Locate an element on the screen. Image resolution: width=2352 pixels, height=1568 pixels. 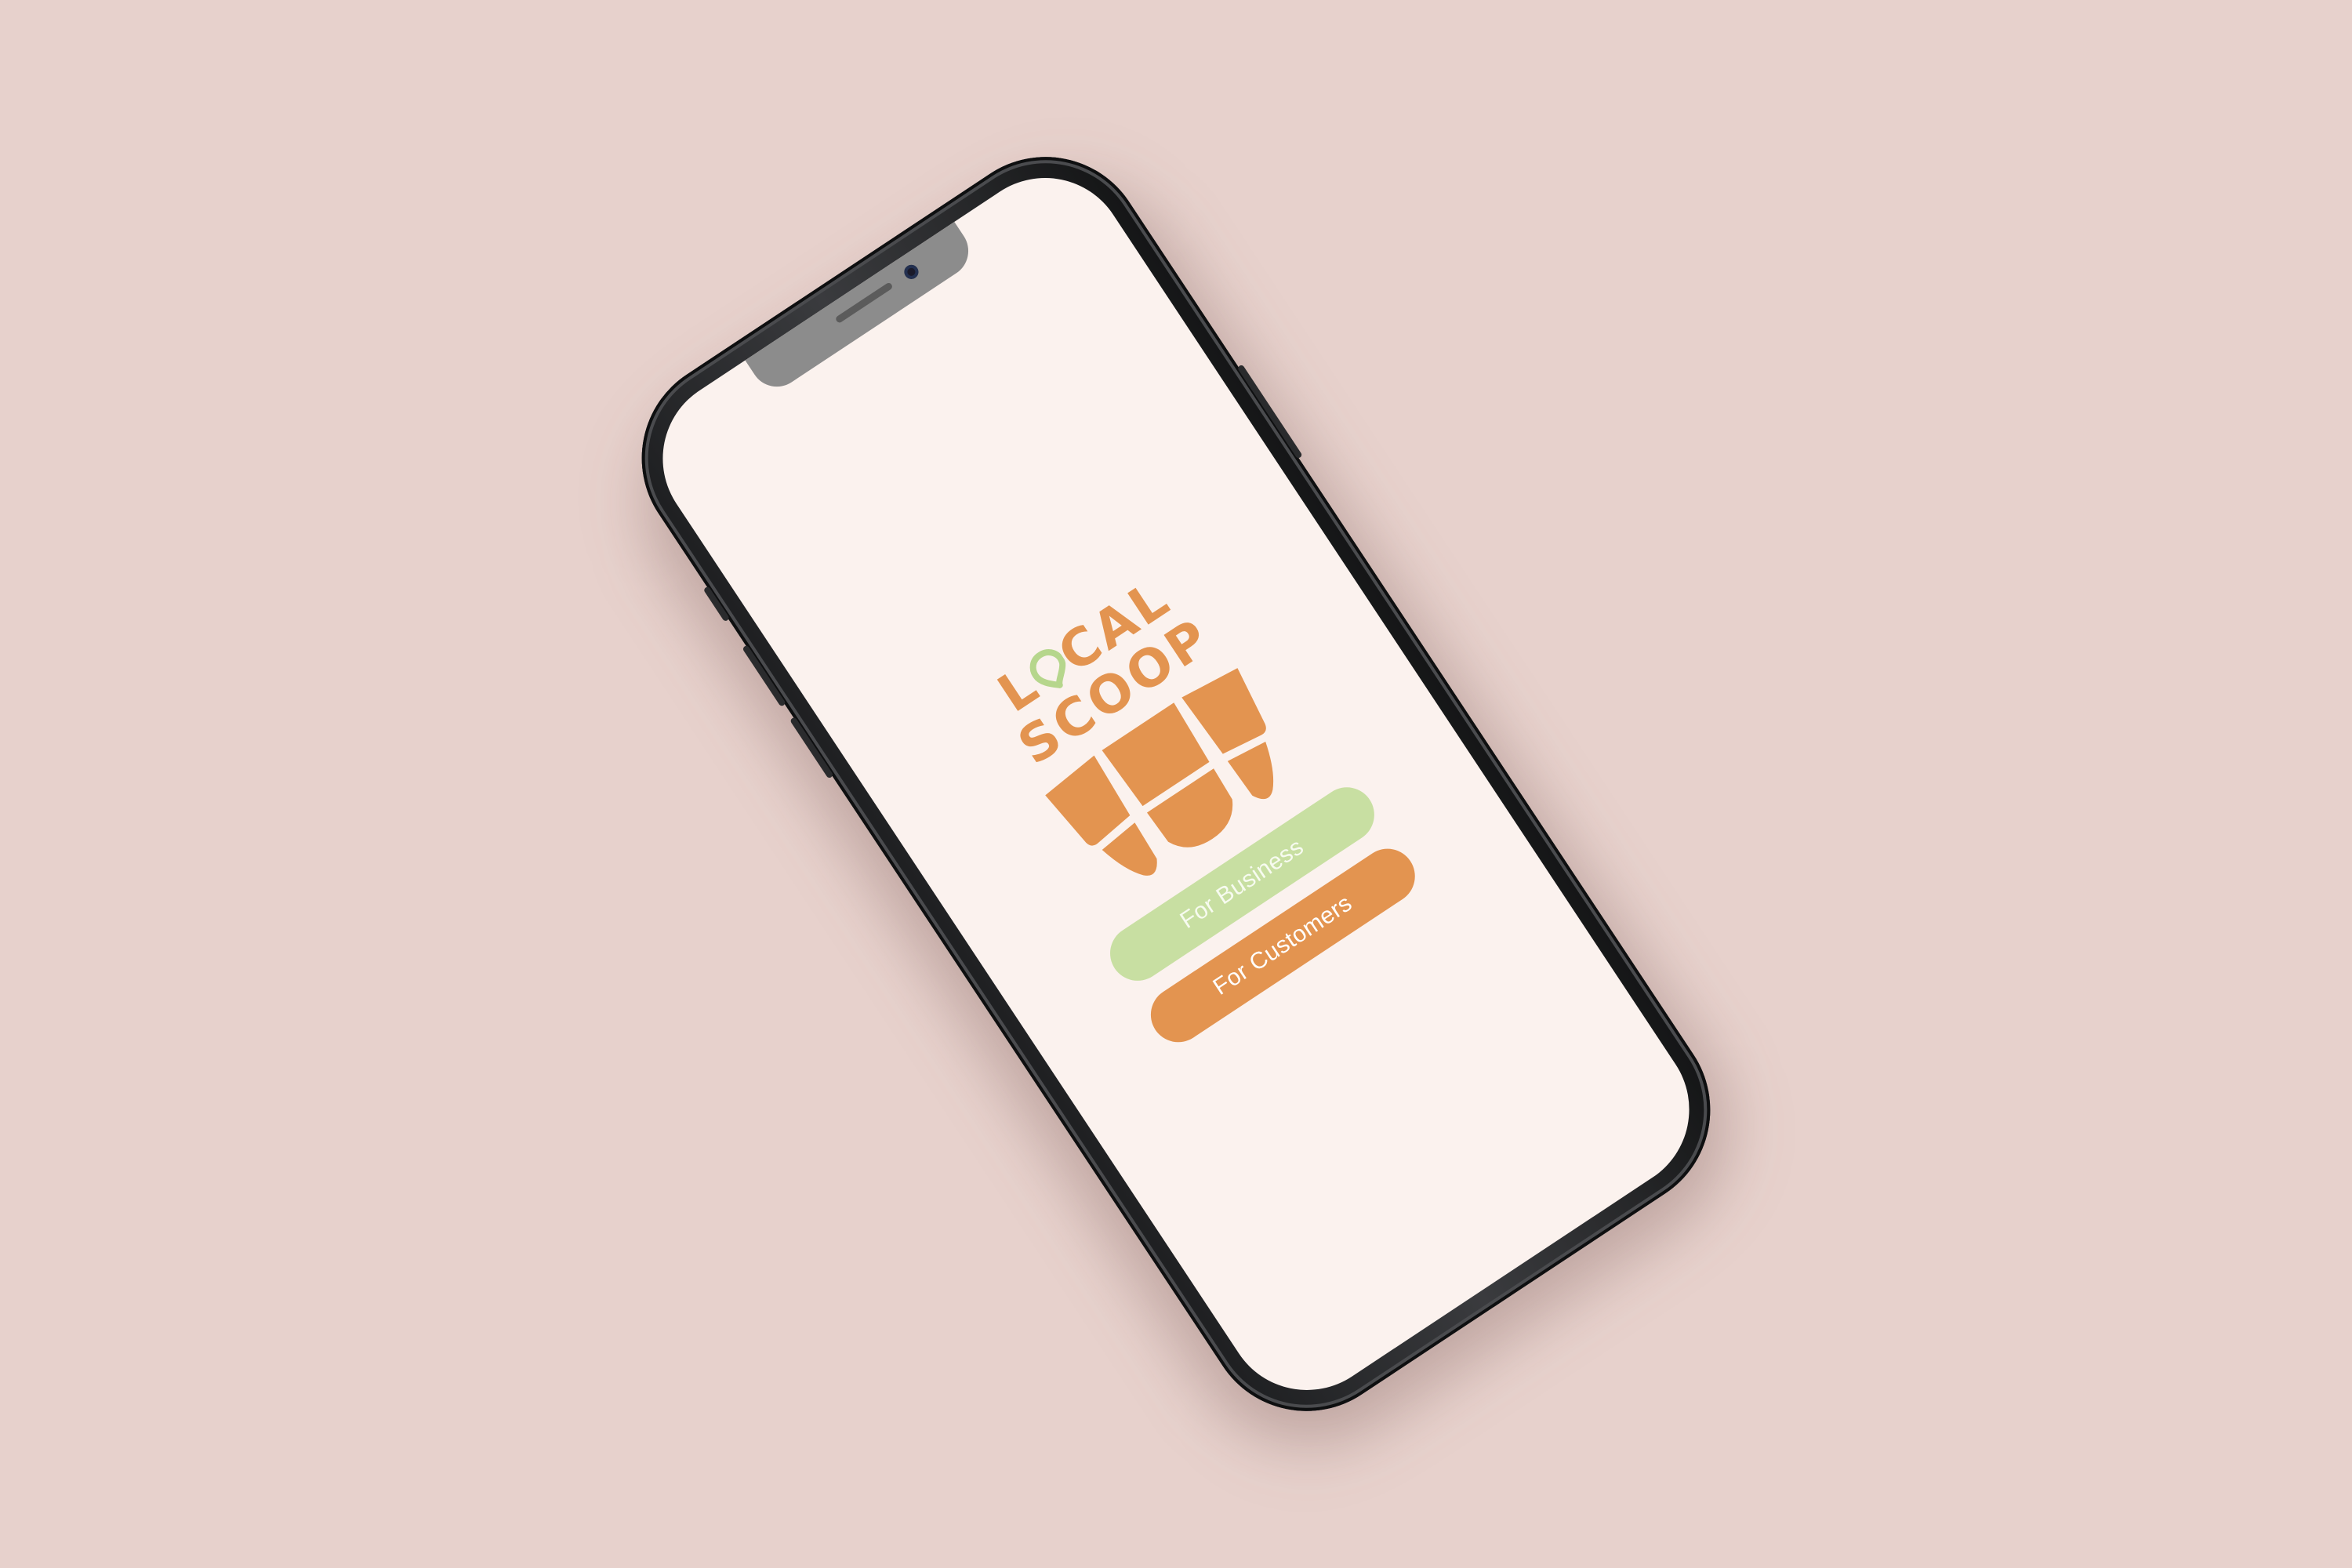
speaker-grille is located at coordinates (864, 303).